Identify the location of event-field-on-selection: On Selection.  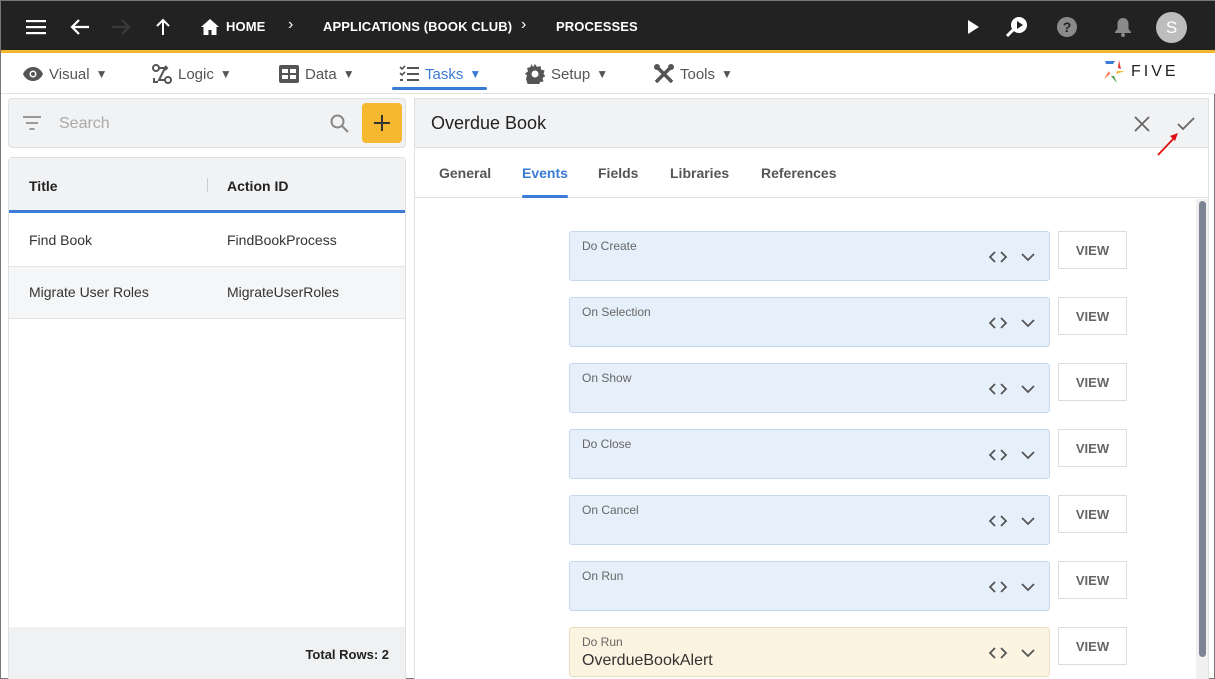
(809, 322).